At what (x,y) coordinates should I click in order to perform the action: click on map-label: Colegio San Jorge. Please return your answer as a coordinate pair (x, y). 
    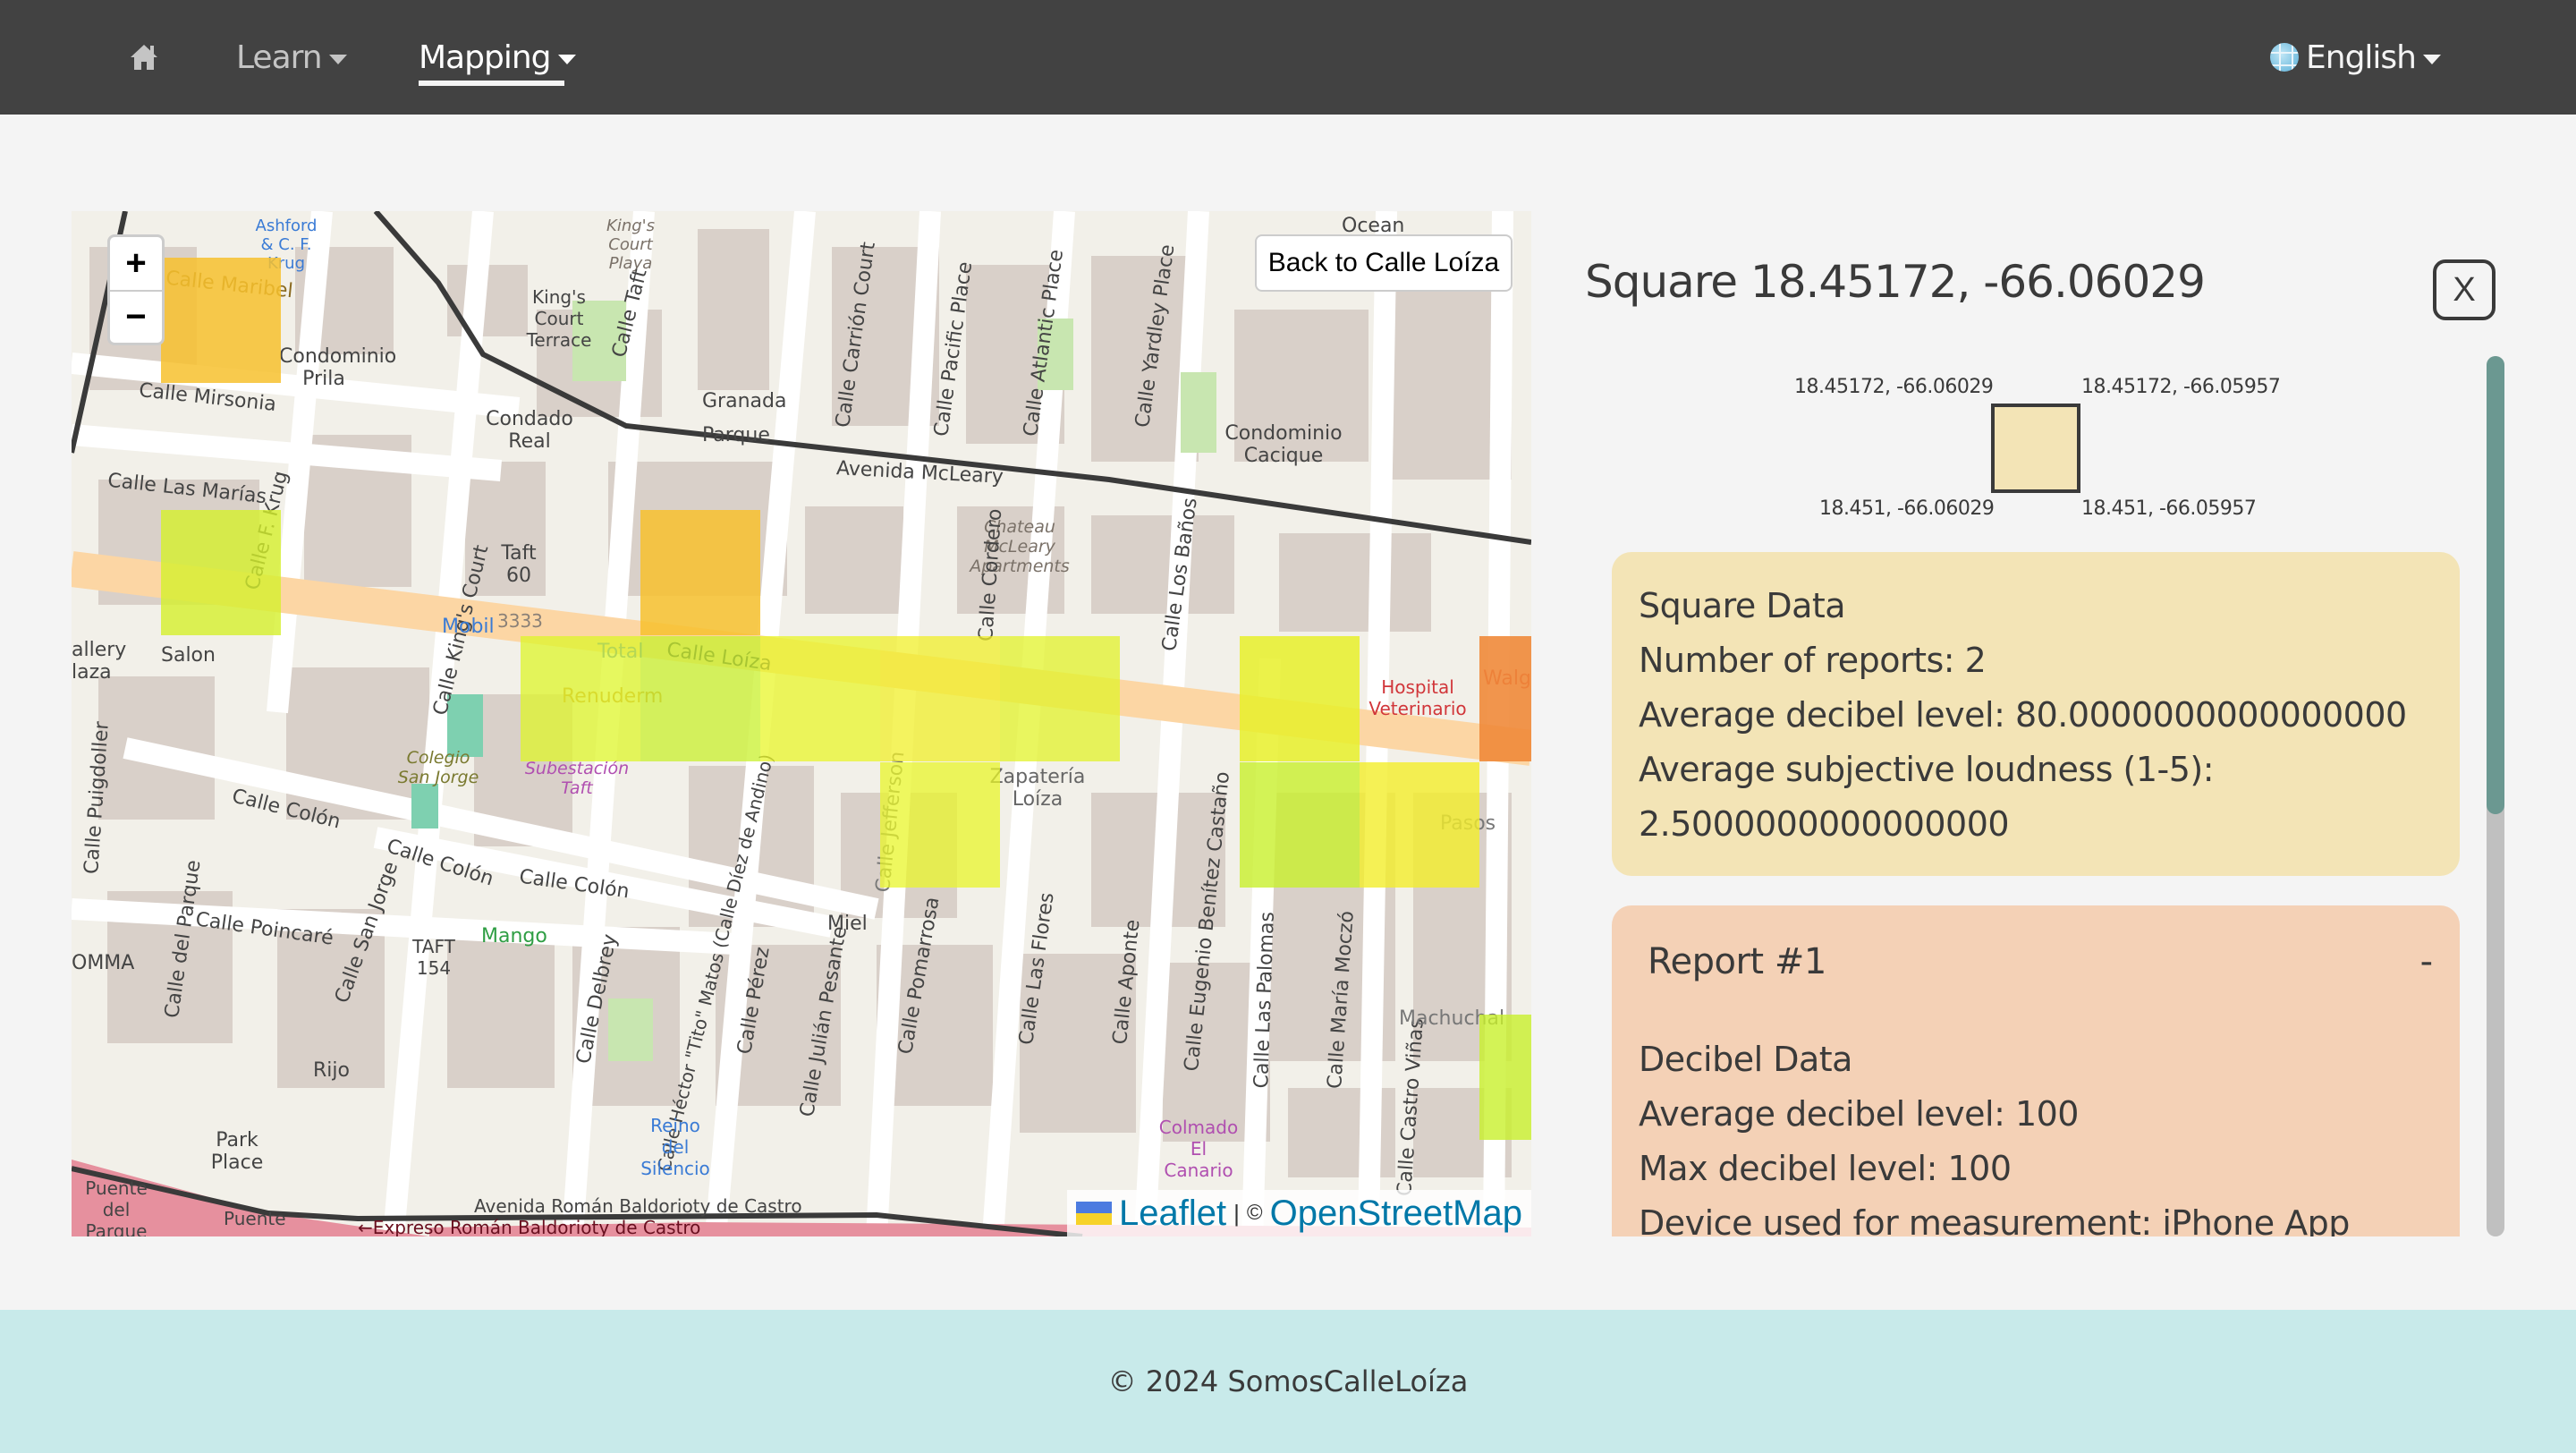
    Looking at the image, I should click on (438, 767).